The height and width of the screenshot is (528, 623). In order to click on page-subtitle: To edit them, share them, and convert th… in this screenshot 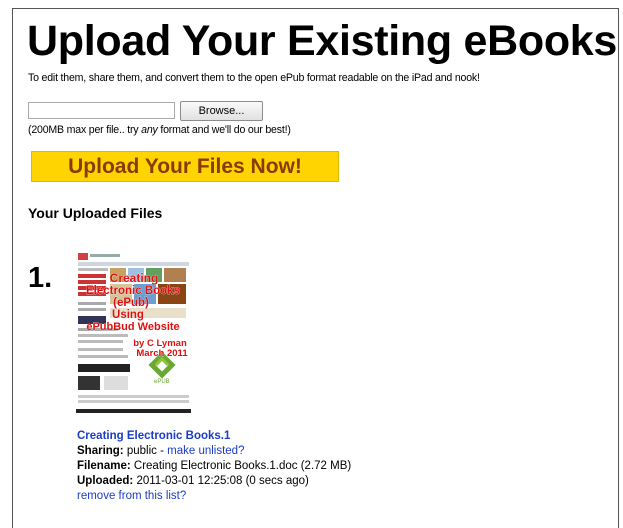, I will do `click(254, 78)`.